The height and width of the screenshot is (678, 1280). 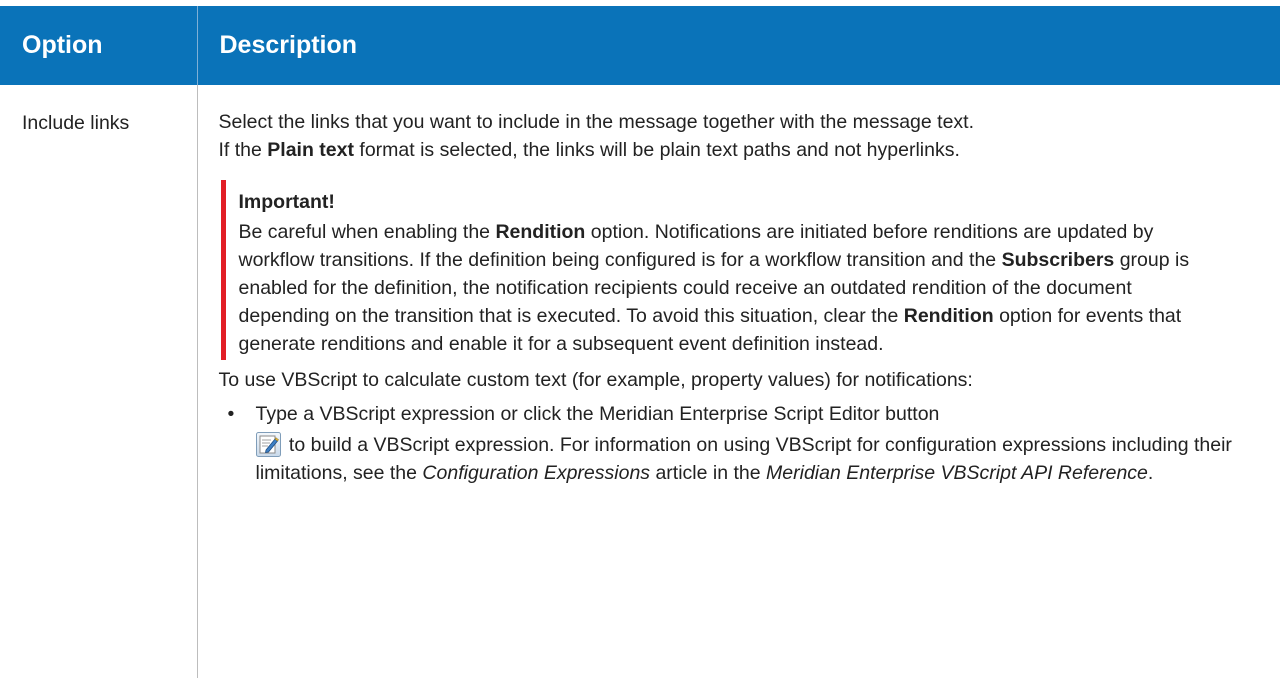 I want to click on important-title: Important!, so click(x=286, y=202).